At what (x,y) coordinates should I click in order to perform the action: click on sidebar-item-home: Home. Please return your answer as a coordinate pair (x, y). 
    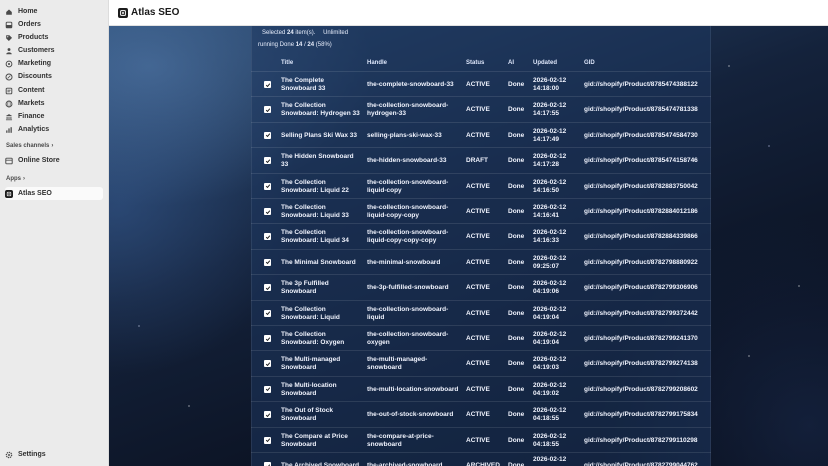
    Looking at the image, I should click on (54, 11).